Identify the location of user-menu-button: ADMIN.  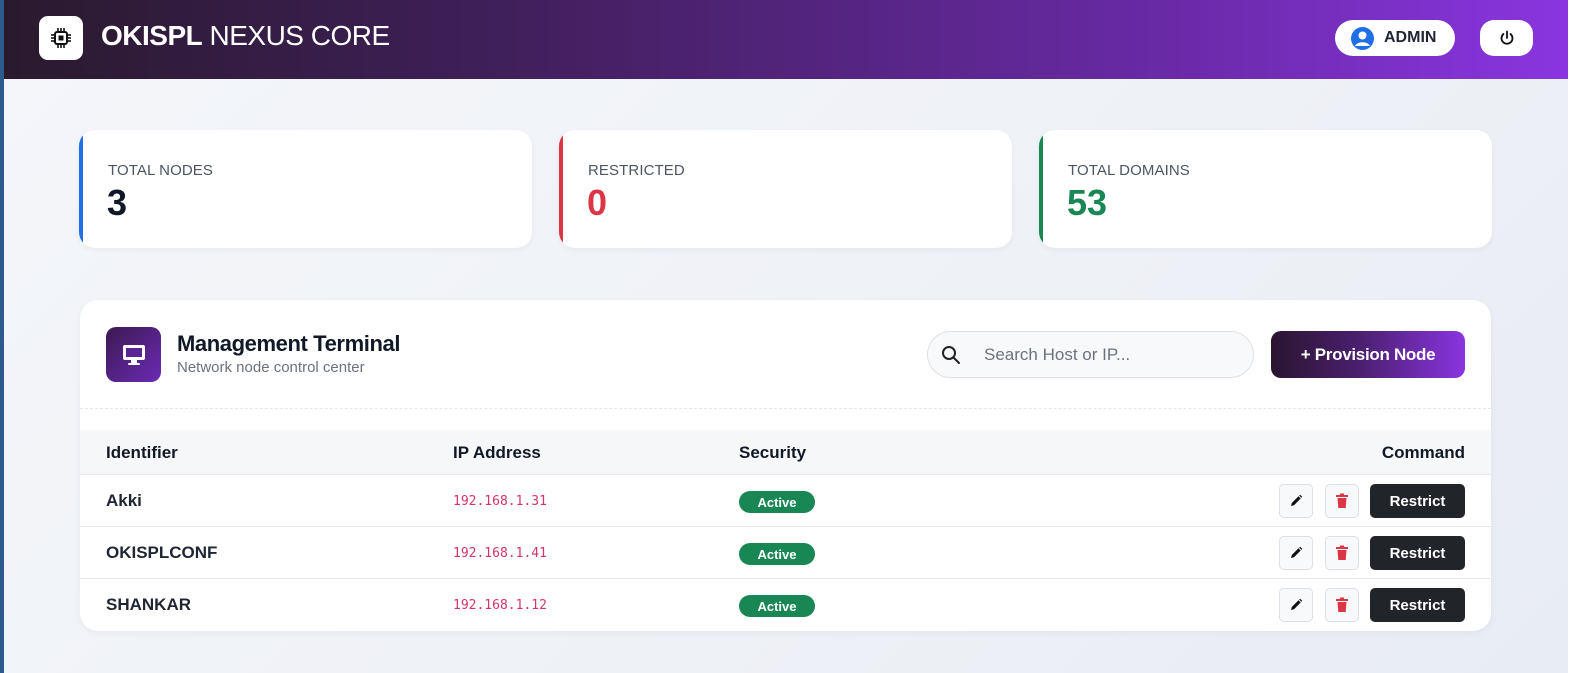
(1395, 38).